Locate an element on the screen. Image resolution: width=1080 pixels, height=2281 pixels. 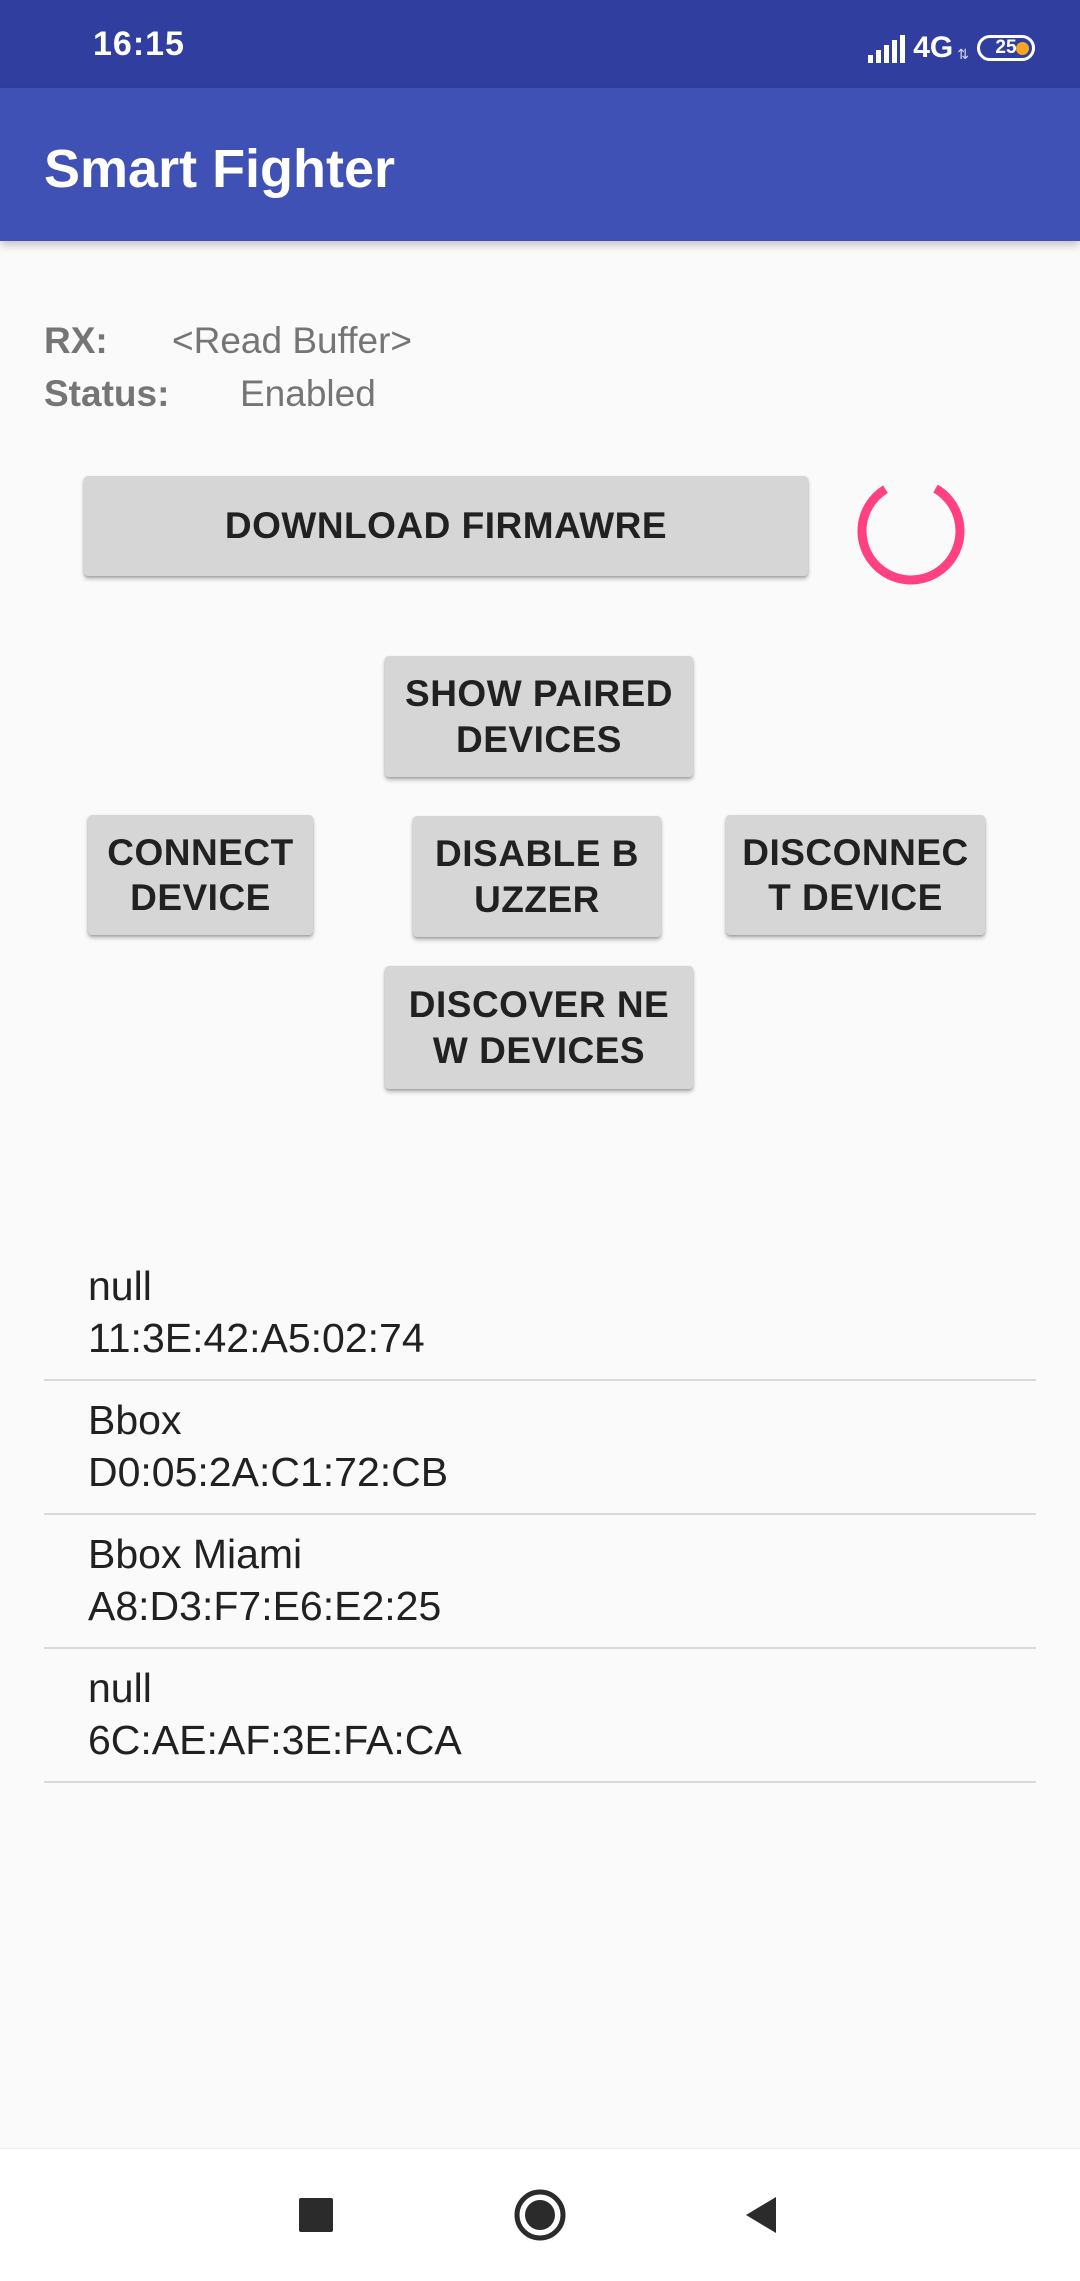
network-type: 4G is located at coordinates (933, 47).